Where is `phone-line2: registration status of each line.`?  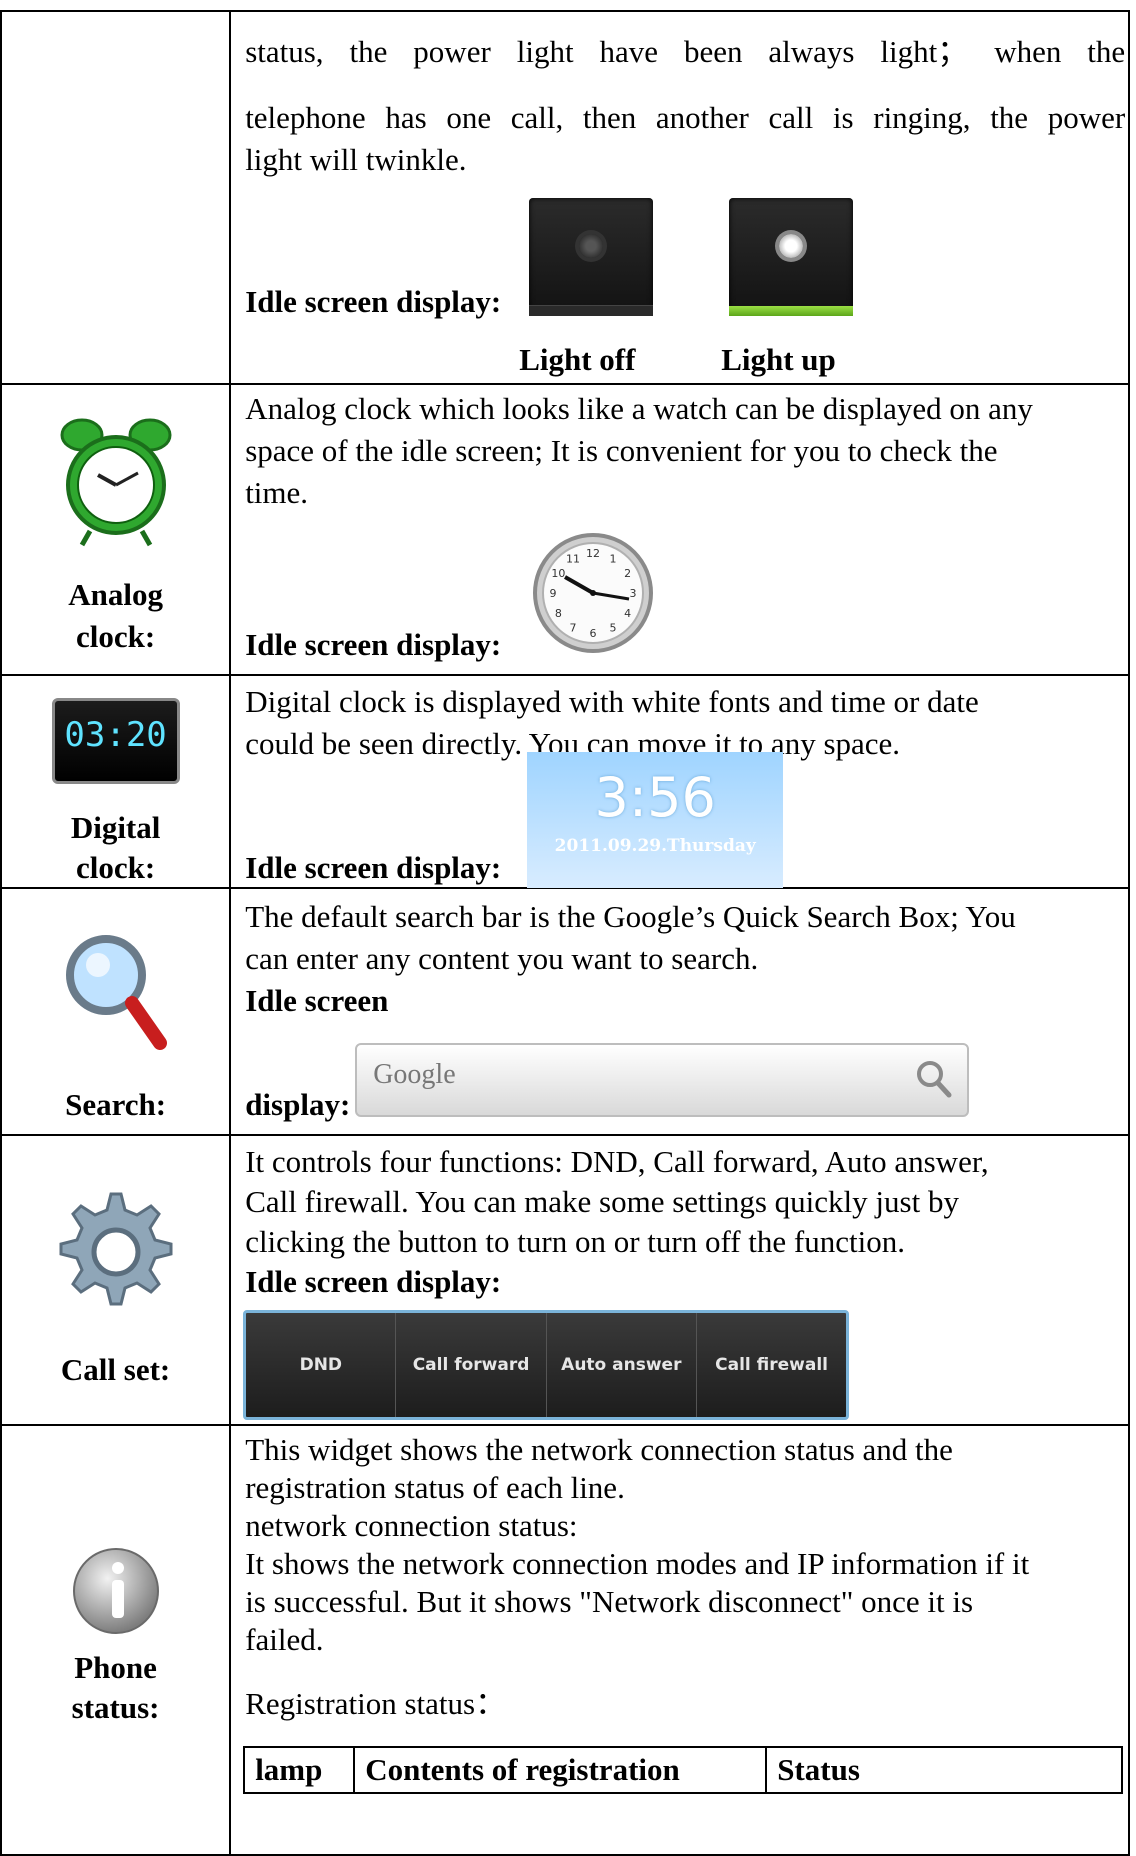
phone-line2: registration status of each line. is located at coordinates (435, 1487).